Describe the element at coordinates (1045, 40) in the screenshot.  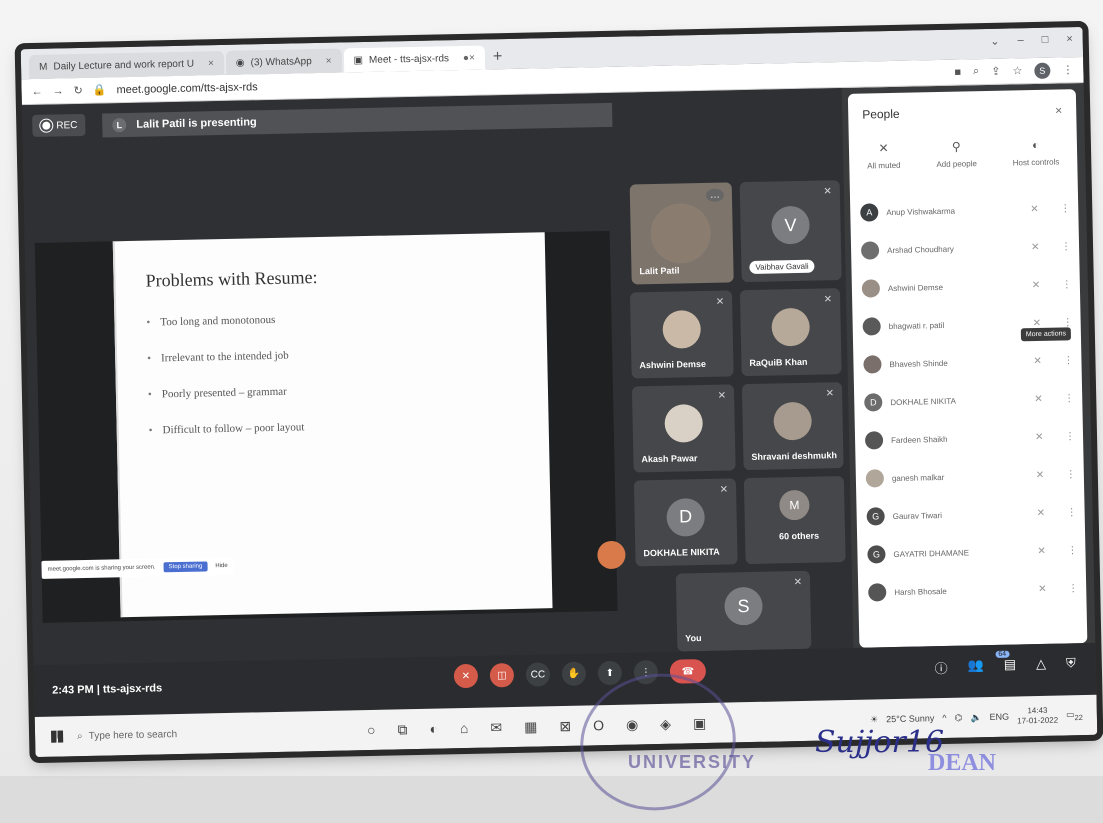
I see `maximize-icon: □` at that location.